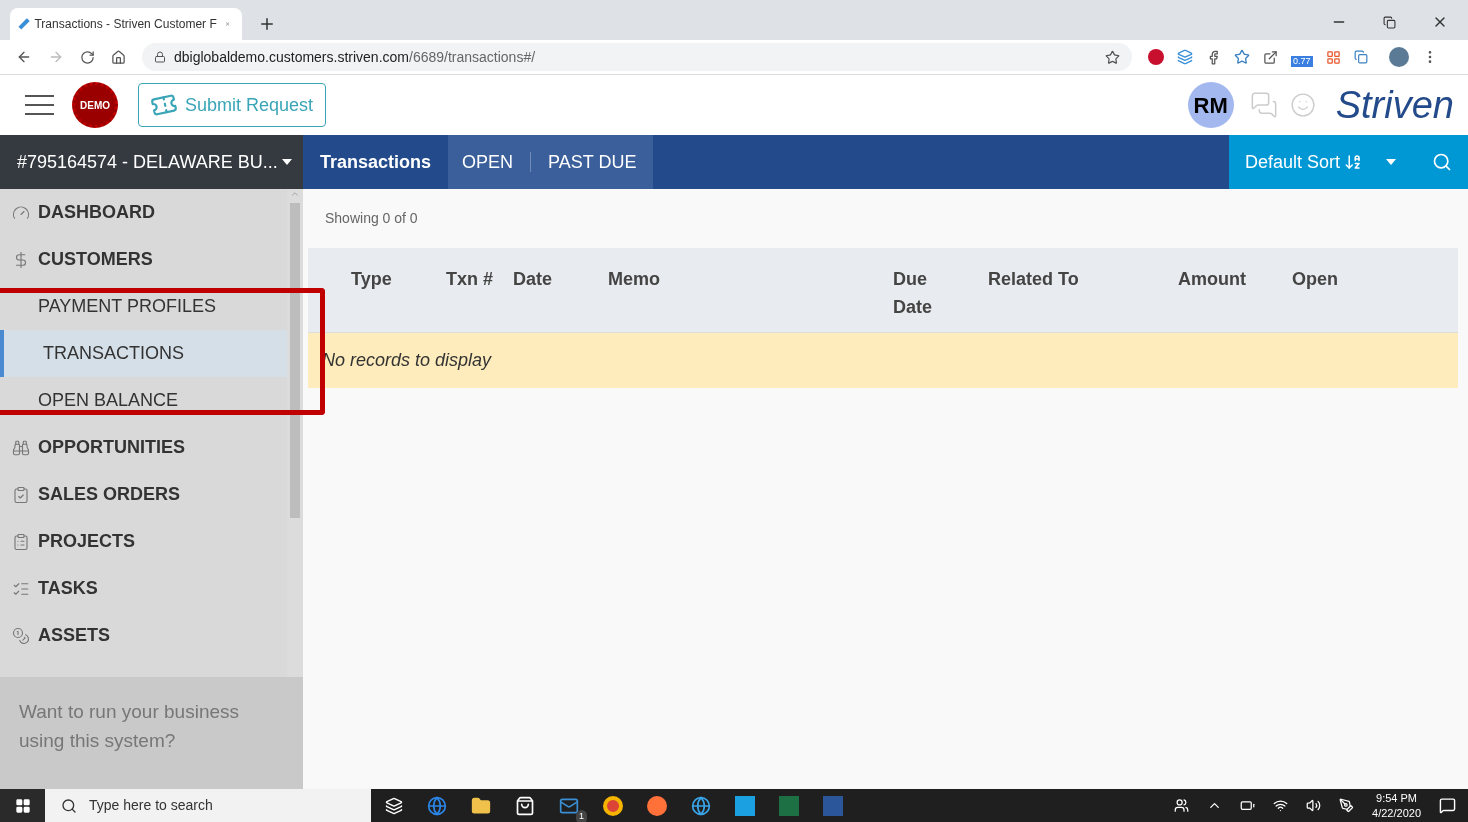  I want to click on column-header: Related To, so click(1083, 279).